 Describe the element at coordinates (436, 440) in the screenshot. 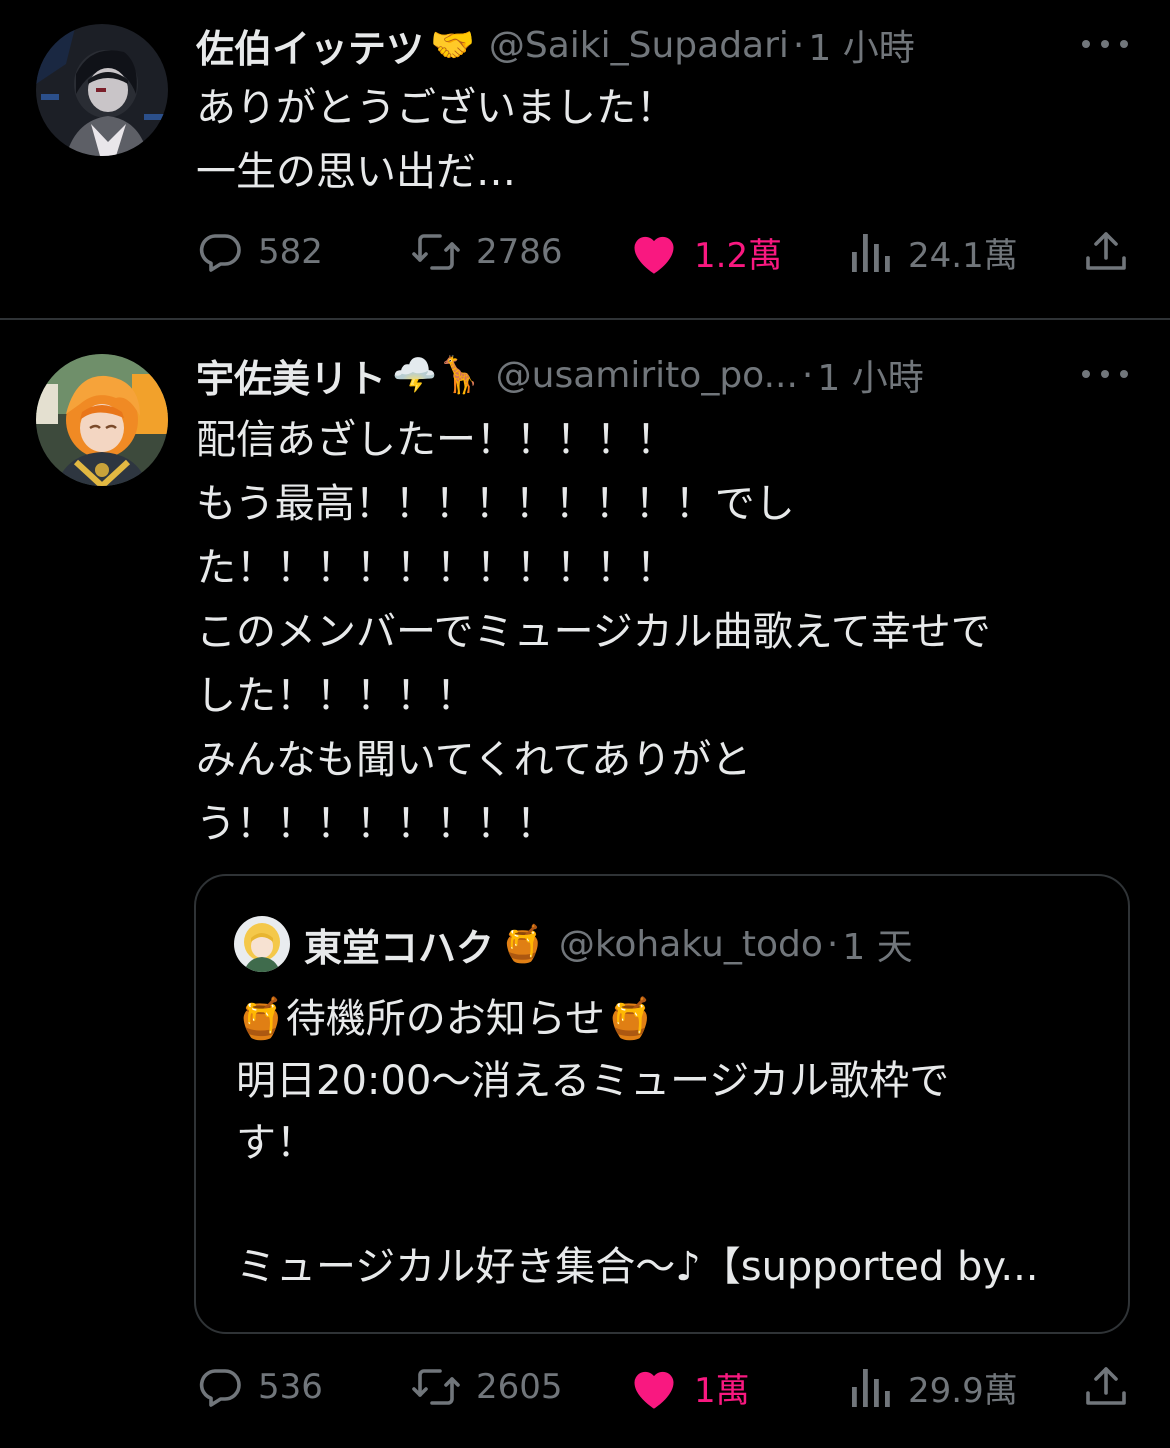

I see `tweet-text-line: 配信あざしたー！！！！！` at that location.